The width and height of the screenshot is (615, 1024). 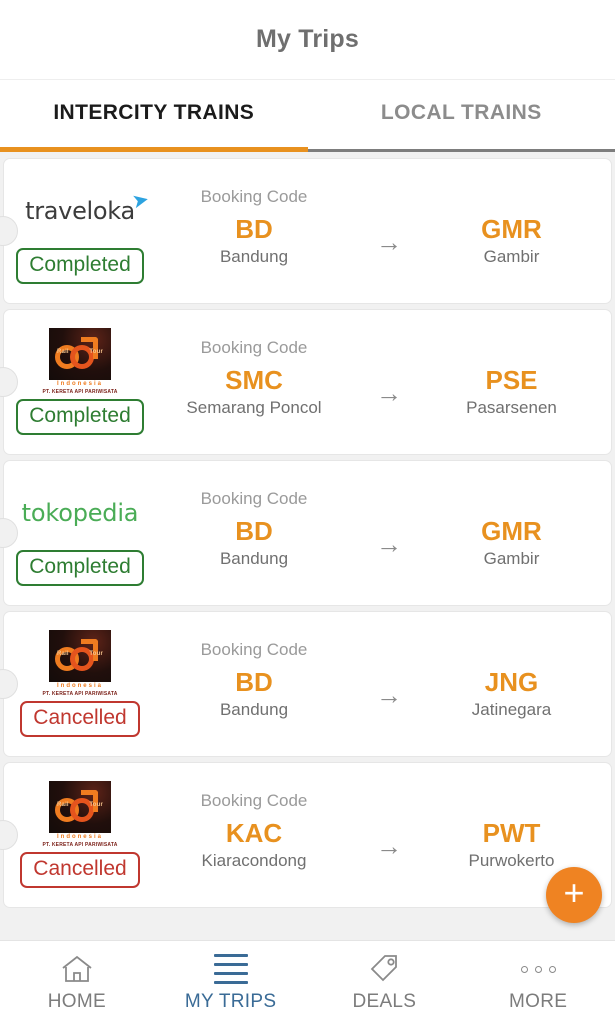 I want to click on nav-item-deals: DEALS, so click(x=385, y=982).